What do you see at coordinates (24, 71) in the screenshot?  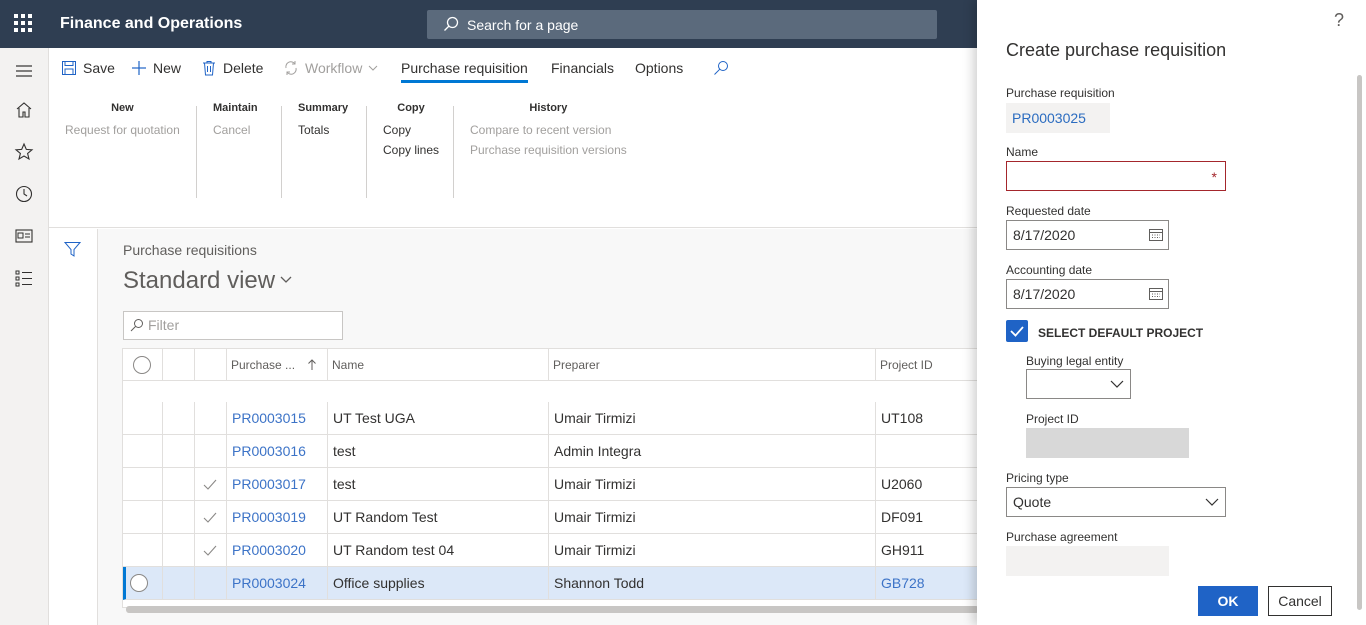 I see `hamburger-menu-icon` at bounding box center [24, 71].